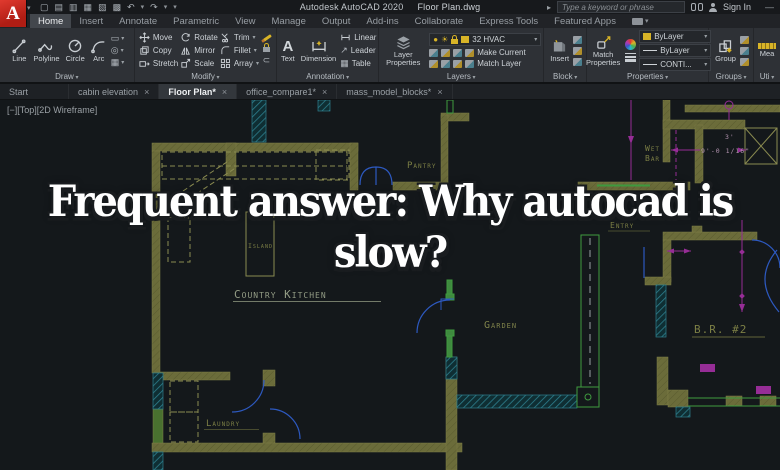 The height and width of the screenshot is (470, 780). Describe the element at coordinates (67, 110) in the screenshot. I see `viewport-visual-style-control: [2D Wireframe]` at that location.